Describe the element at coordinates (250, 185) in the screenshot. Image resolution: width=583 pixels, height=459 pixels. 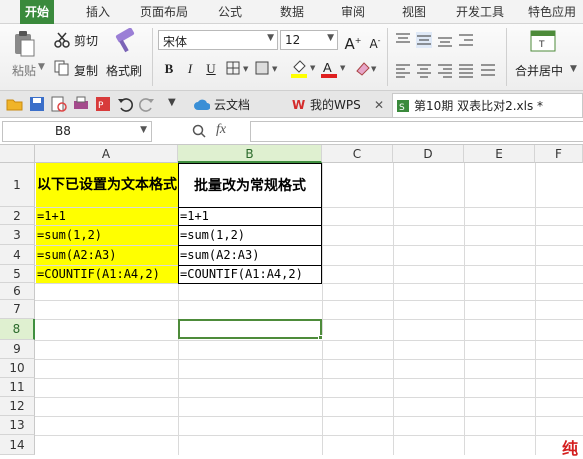
I see `cell-b1: 批量改为常规格式` at that location.